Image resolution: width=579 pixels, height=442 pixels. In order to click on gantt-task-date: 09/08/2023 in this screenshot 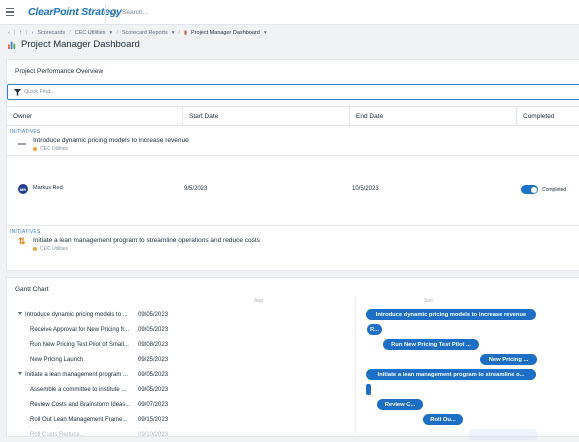, I will do `click(153, 344)`.